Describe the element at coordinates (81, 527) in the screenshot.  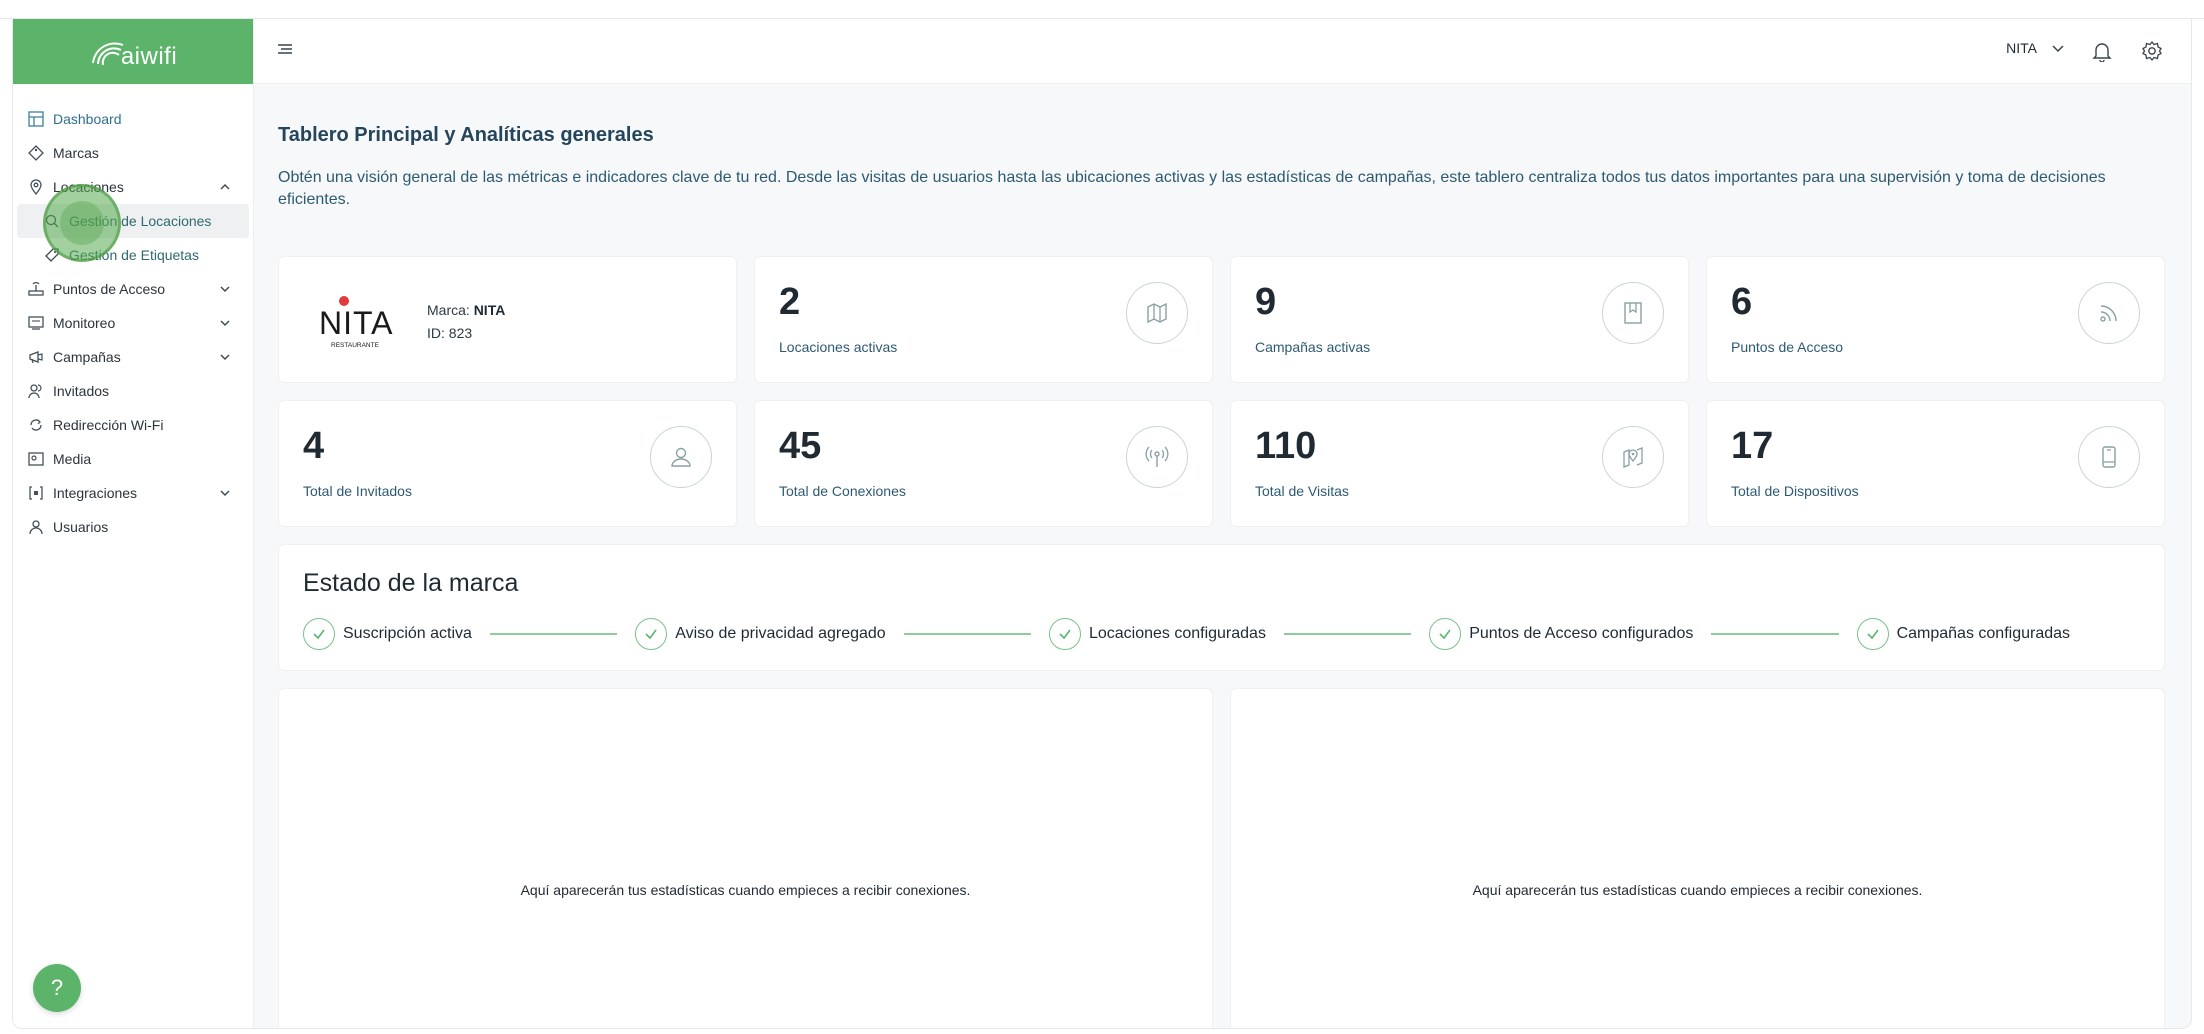
I see `sidebar-item-label: Usuarios` at that location.